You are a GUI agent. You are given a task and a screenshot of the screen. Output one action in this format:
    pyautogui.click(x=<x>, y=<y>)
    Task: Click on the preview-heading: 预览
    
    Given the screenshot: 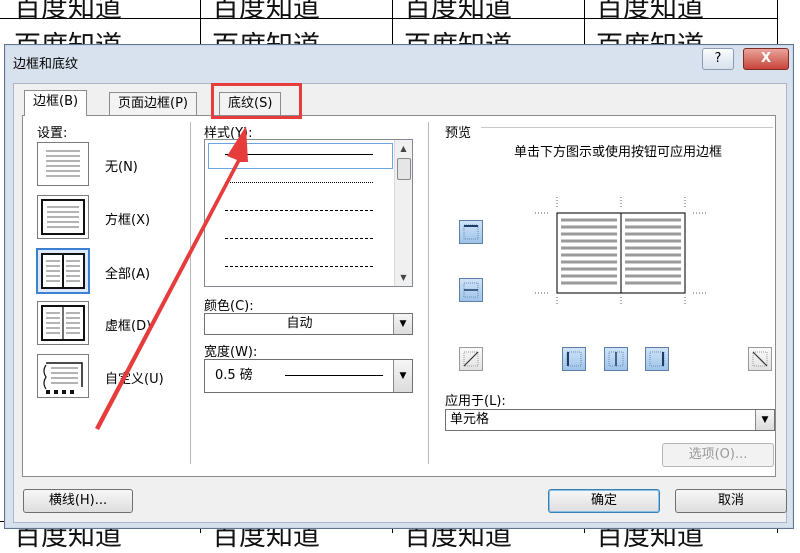 What is the action you would take?
    pyautogui.click(x=458, y=133)
    